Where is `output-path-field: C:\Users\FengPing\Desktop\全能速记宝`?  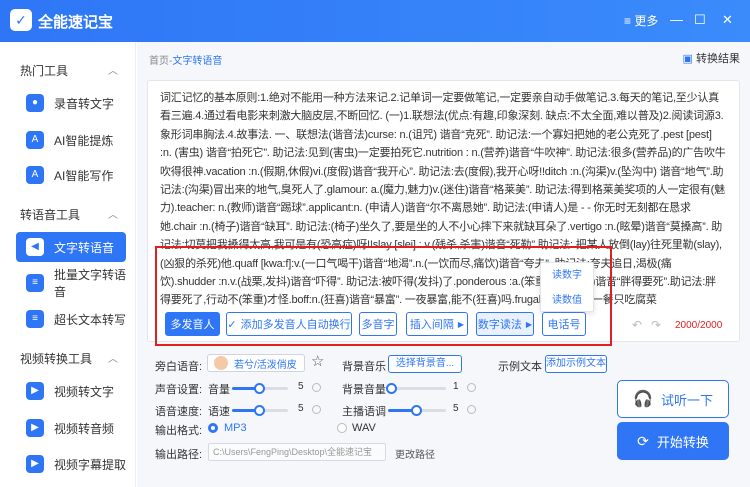 output-path-field: C:\Users\FengPing\Desktop\全能速记宝 is located at coordinates (297, 452).